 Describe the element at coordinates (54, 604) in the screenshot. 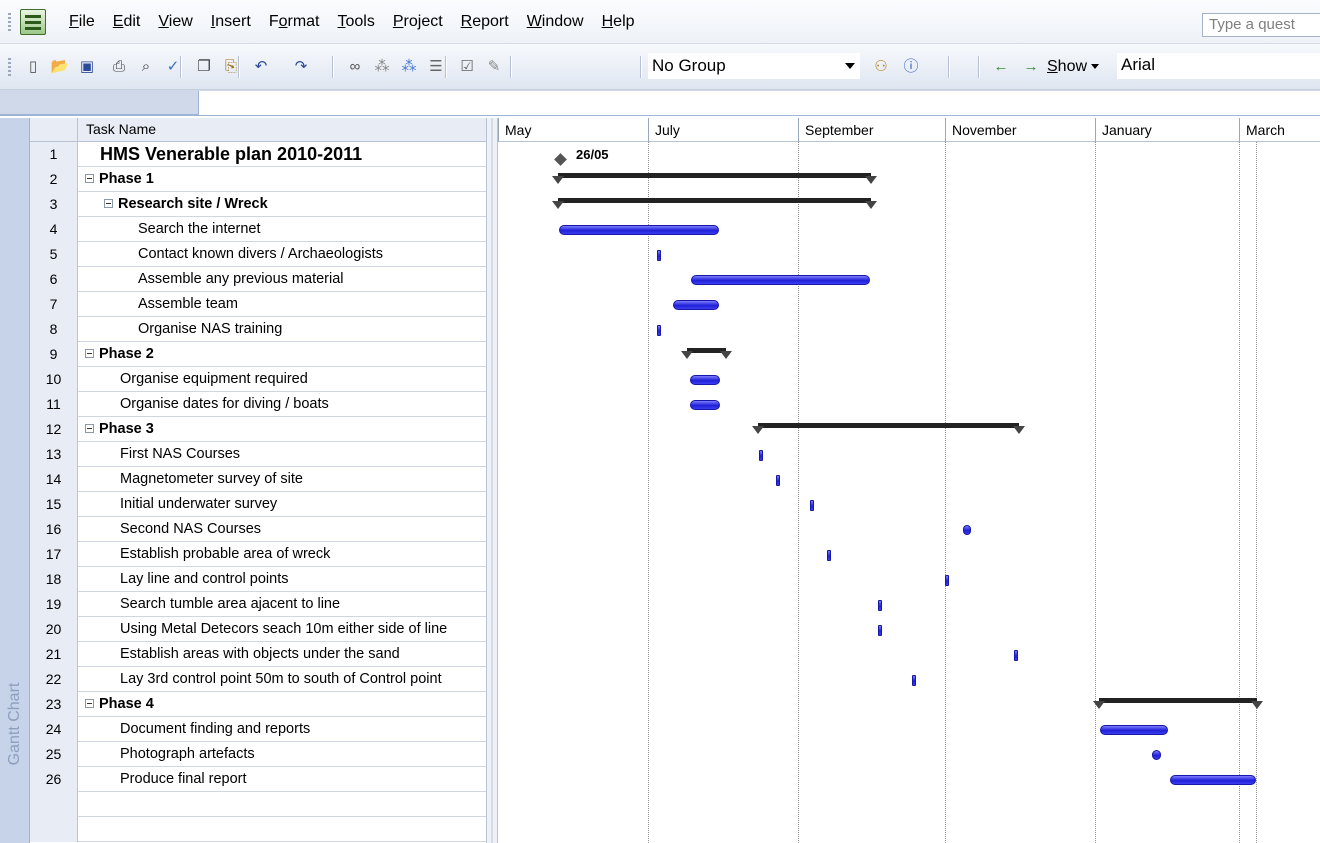

I see `row-id-cell: 19` at that location.